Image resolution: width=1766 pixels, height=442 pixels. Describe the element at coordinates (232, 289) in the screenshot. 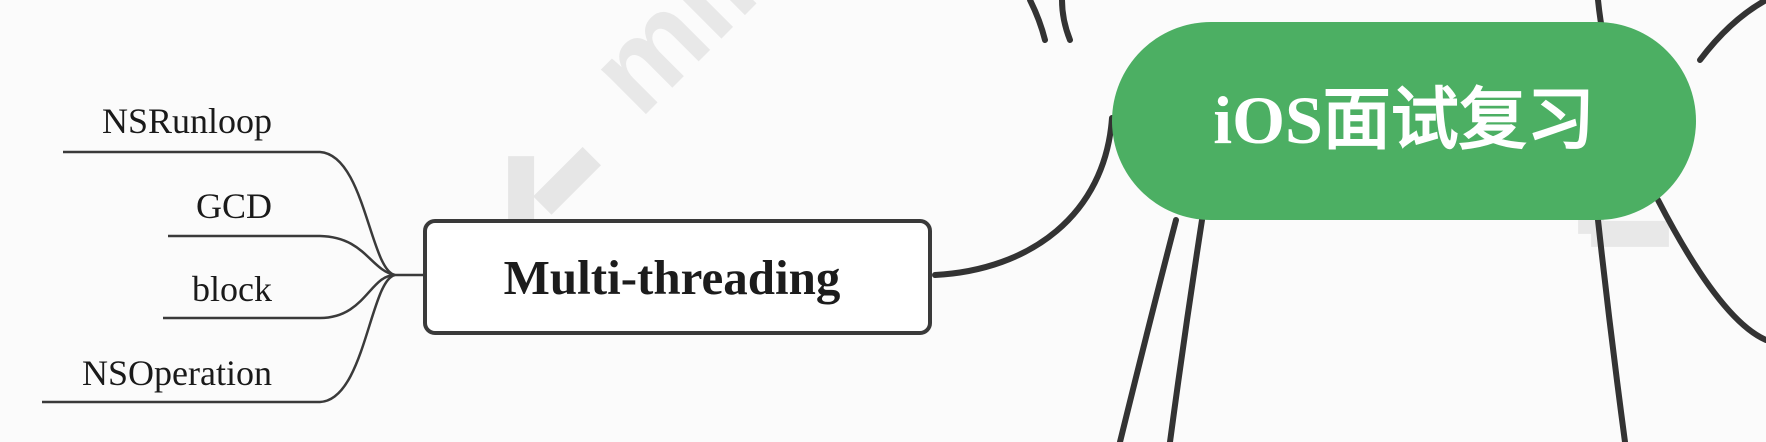

I see `leaf-block: block` at that location.